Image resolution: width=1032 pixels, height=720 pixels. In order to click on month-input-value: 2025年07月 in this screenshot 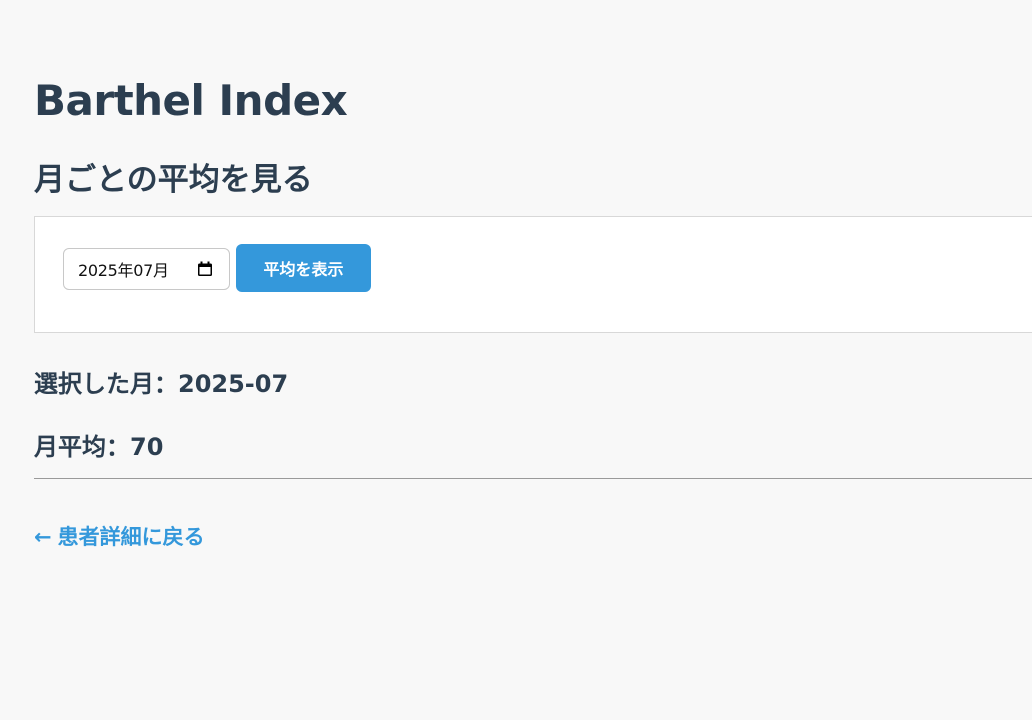, I will do `click(123, 270)`.